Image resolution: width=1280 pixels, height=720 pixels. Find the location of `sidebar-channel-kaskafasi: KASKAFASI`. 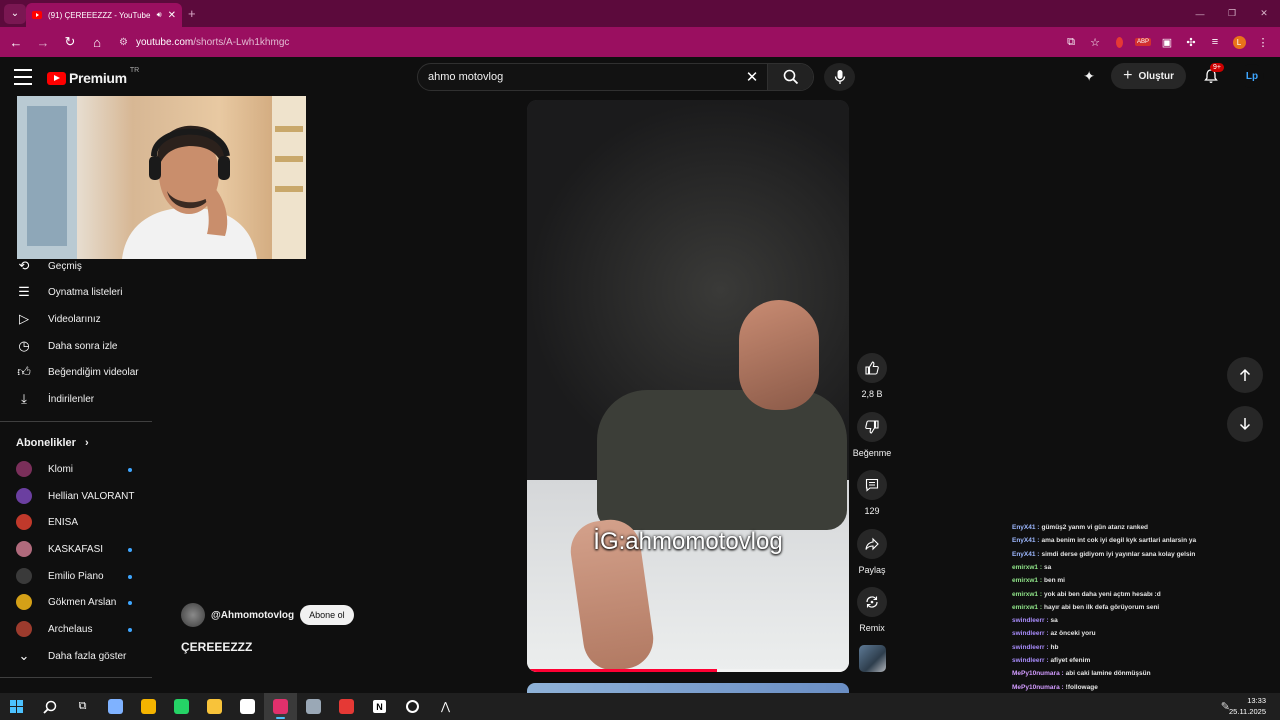

sidebar-channel-kaskafasi: KASKAFASI is located at coordinates (58, 549).